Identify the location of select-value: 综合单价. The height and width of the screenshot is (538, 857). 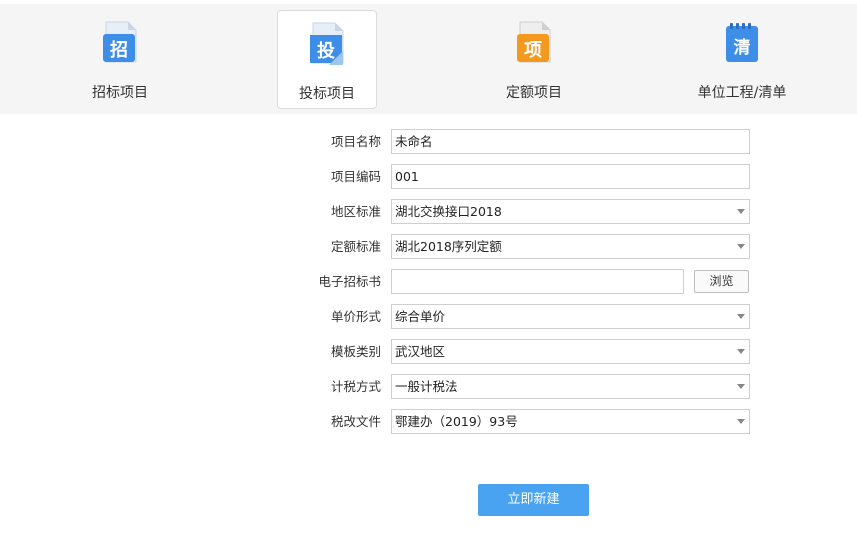
(420, 316).